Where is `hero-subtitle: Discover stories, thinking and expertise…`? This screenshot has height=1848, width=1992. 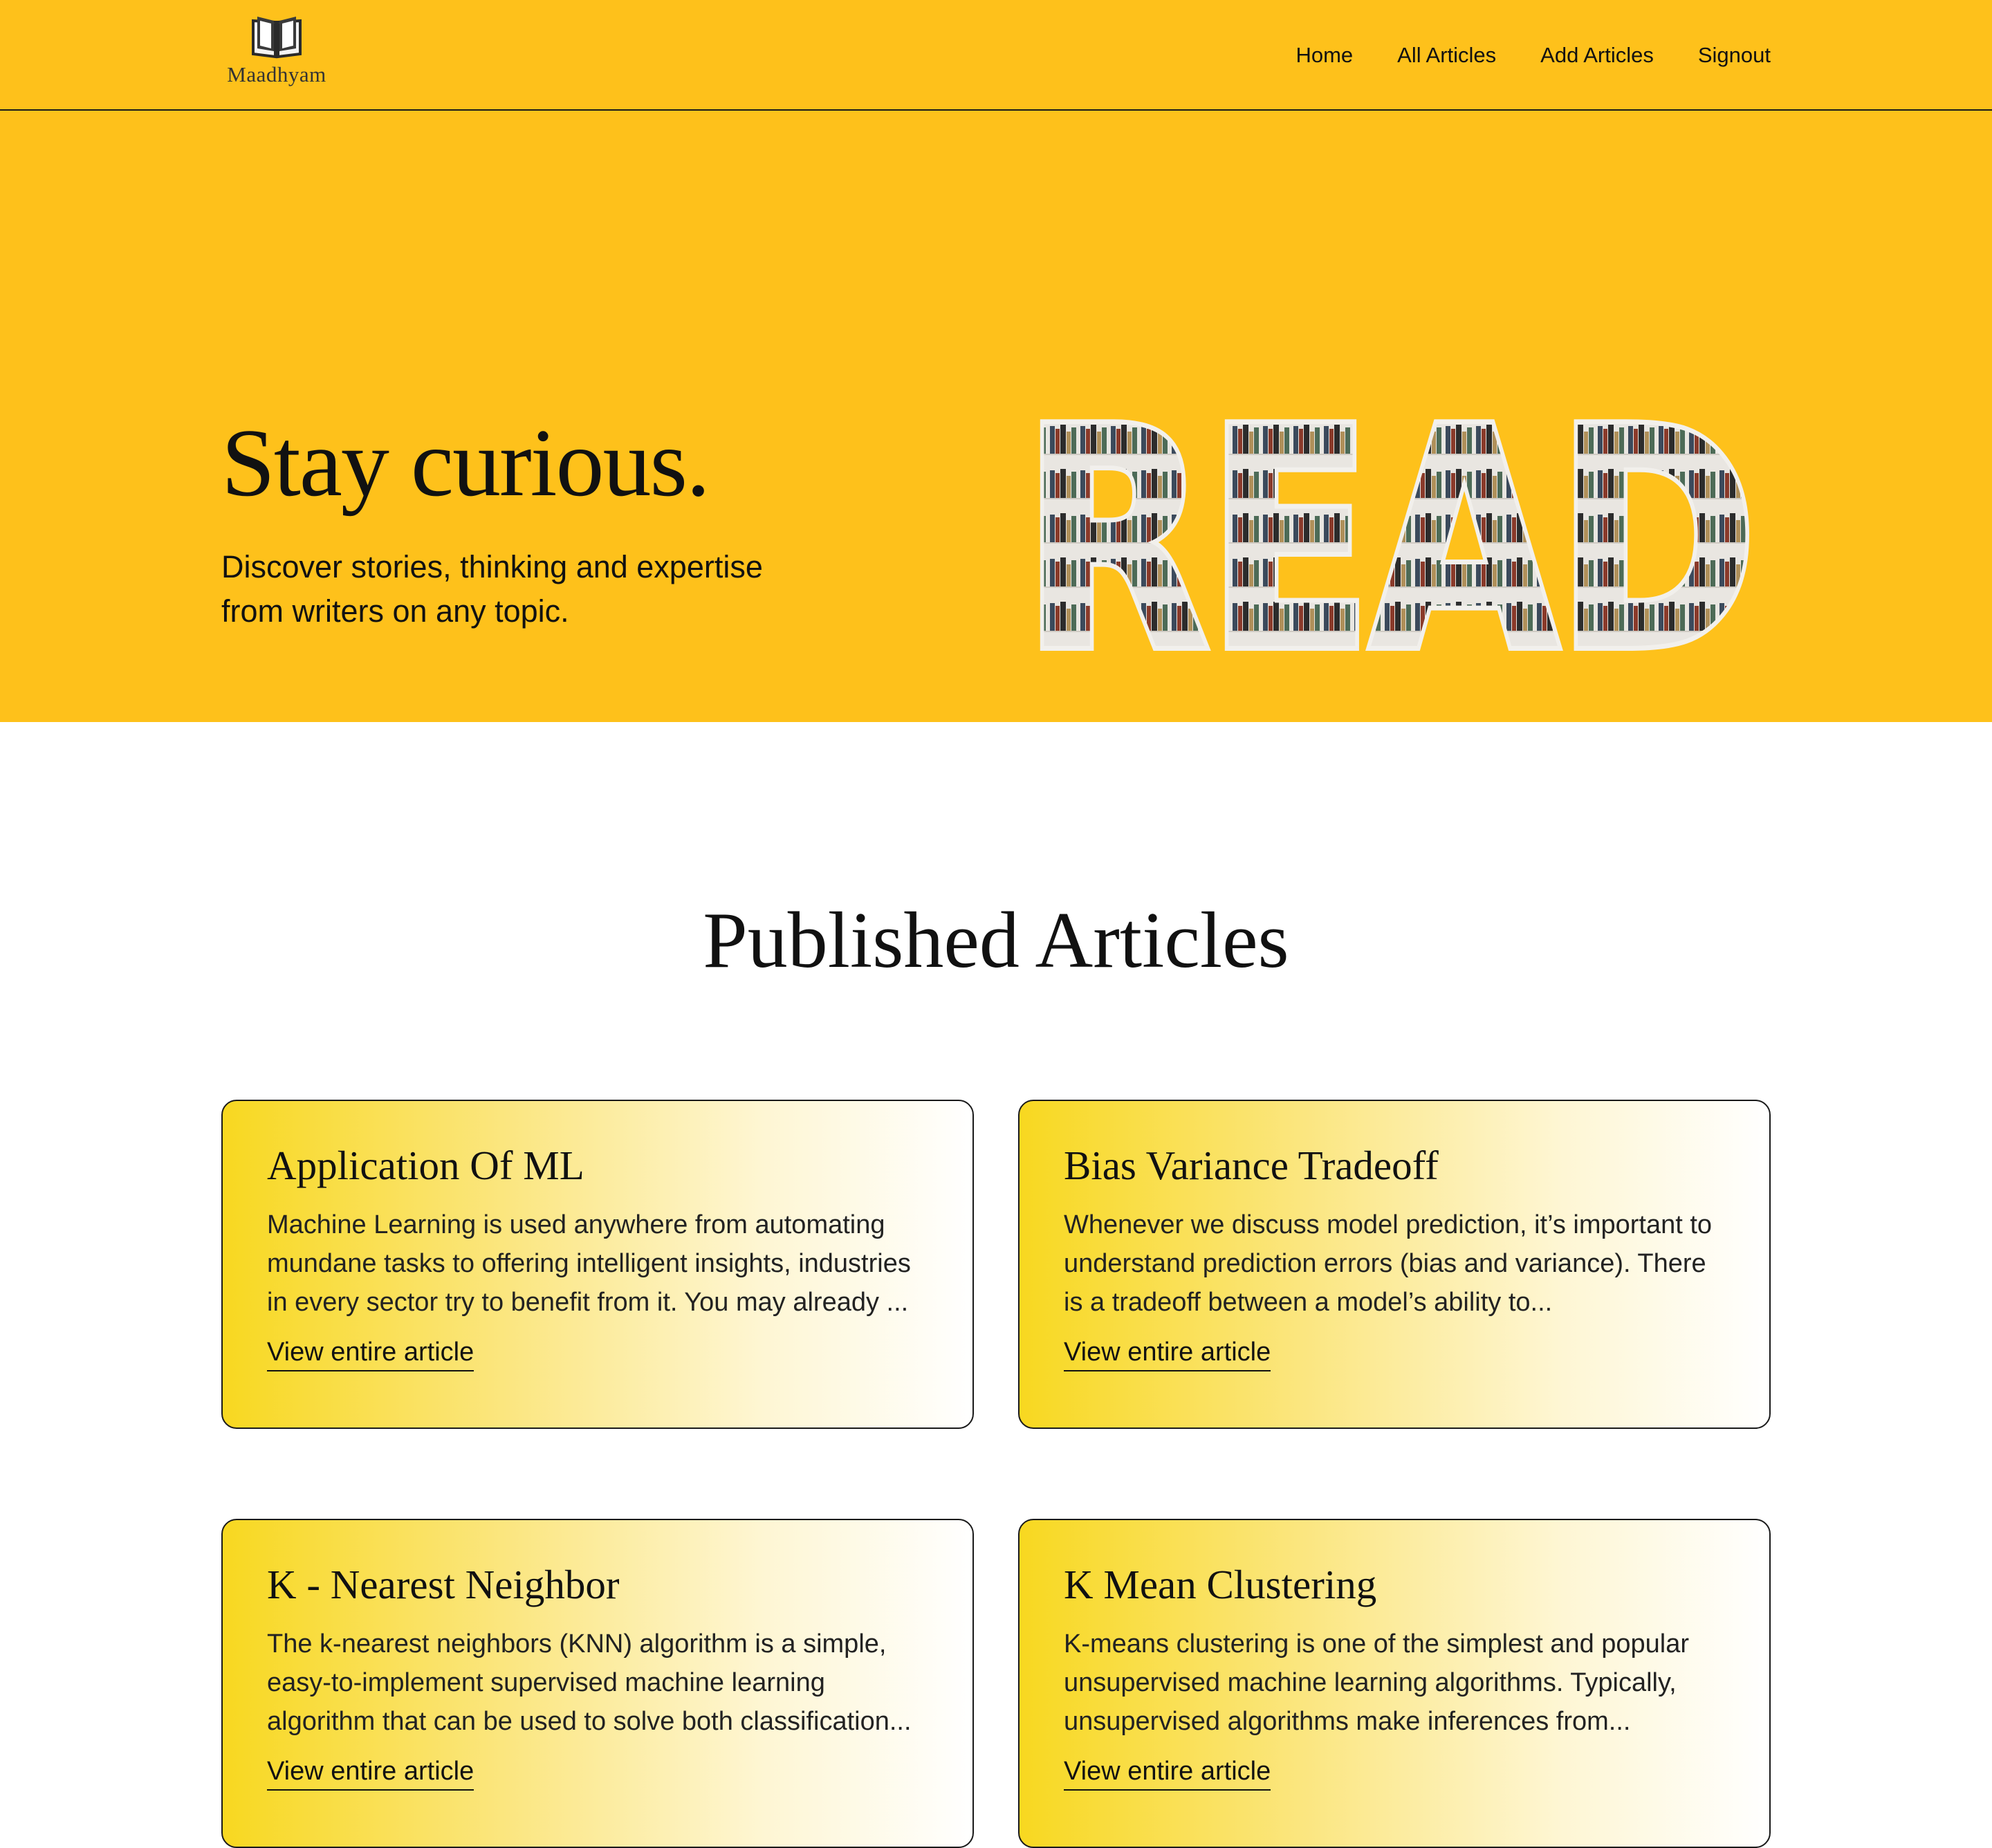 hero-subtitle: Discover stories, thinking and expertise… is located at coordinates (492, 589).